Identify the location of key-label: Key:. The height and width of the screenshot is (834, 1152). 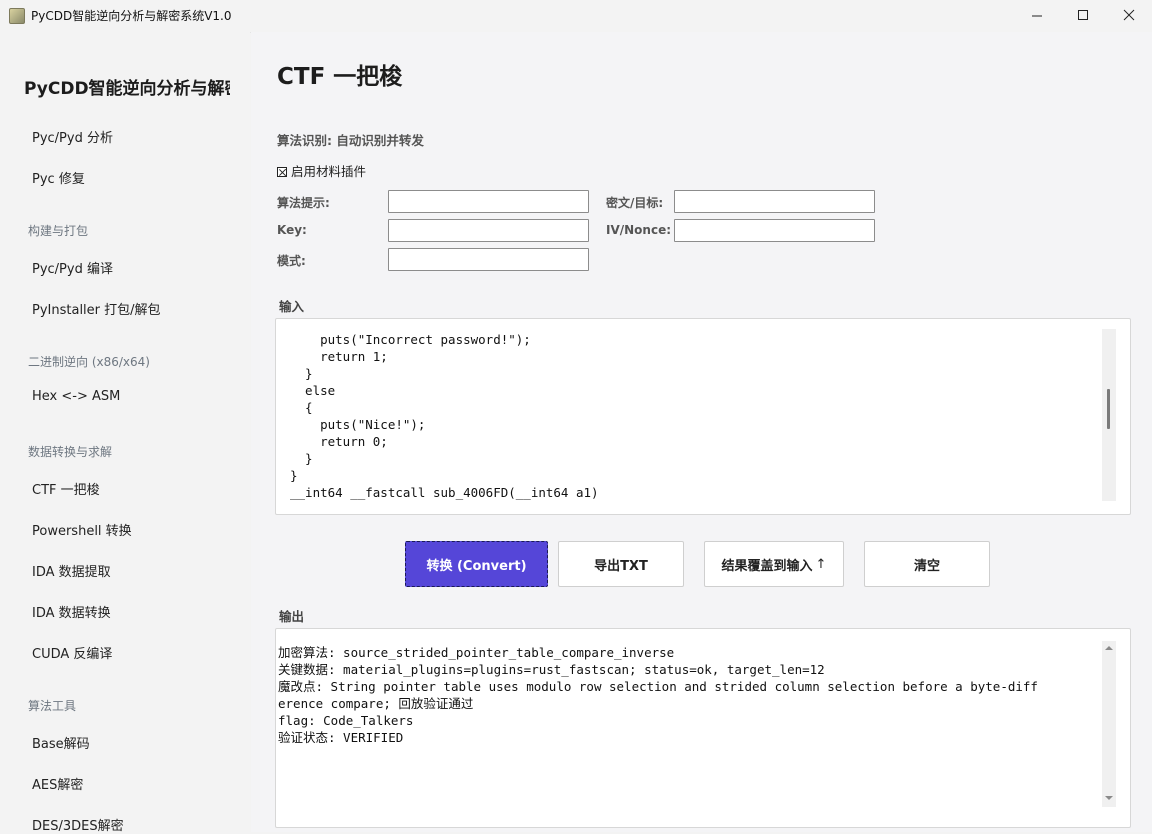
(292, 230).